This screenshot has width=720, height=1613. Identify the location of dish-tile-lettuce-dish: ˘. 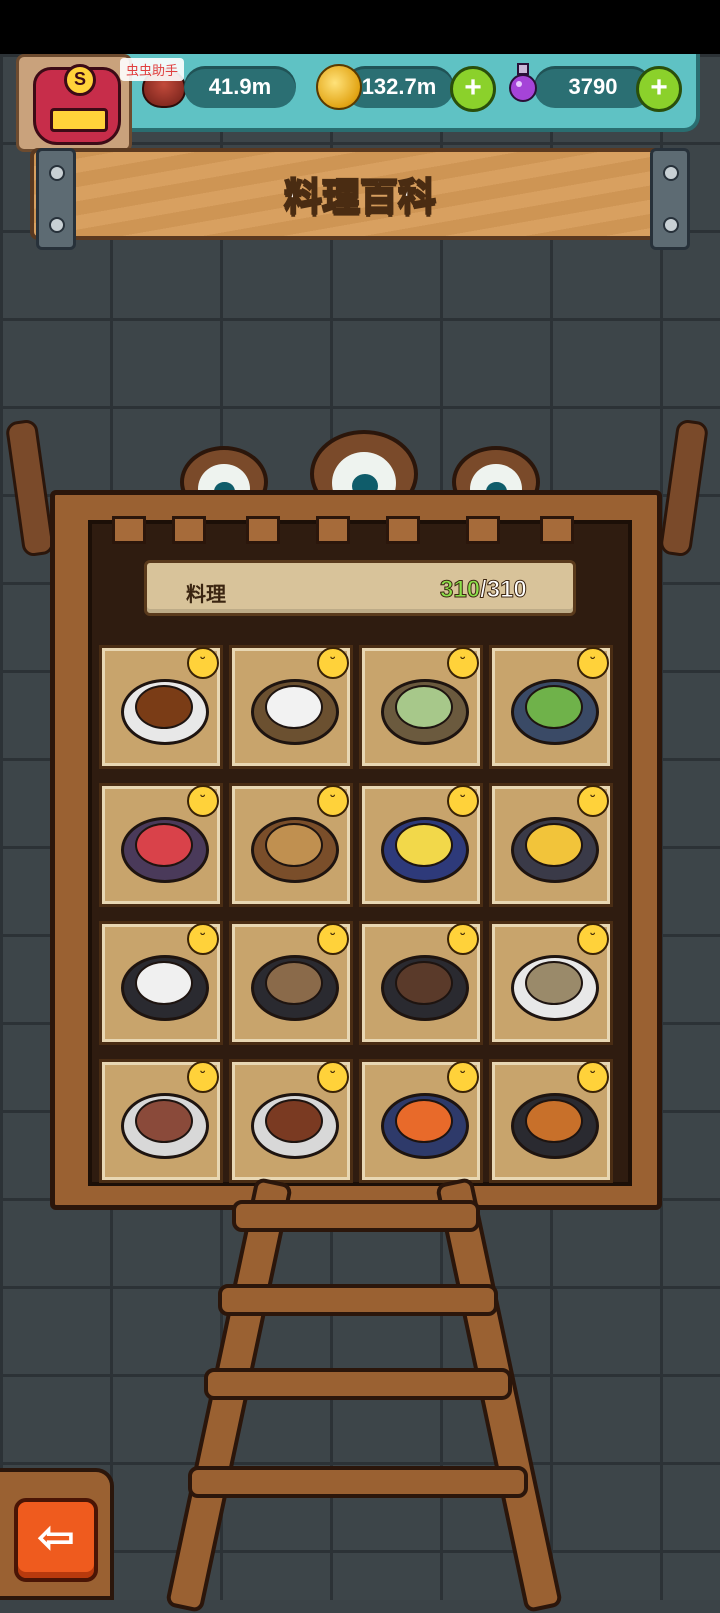
(551, 707).